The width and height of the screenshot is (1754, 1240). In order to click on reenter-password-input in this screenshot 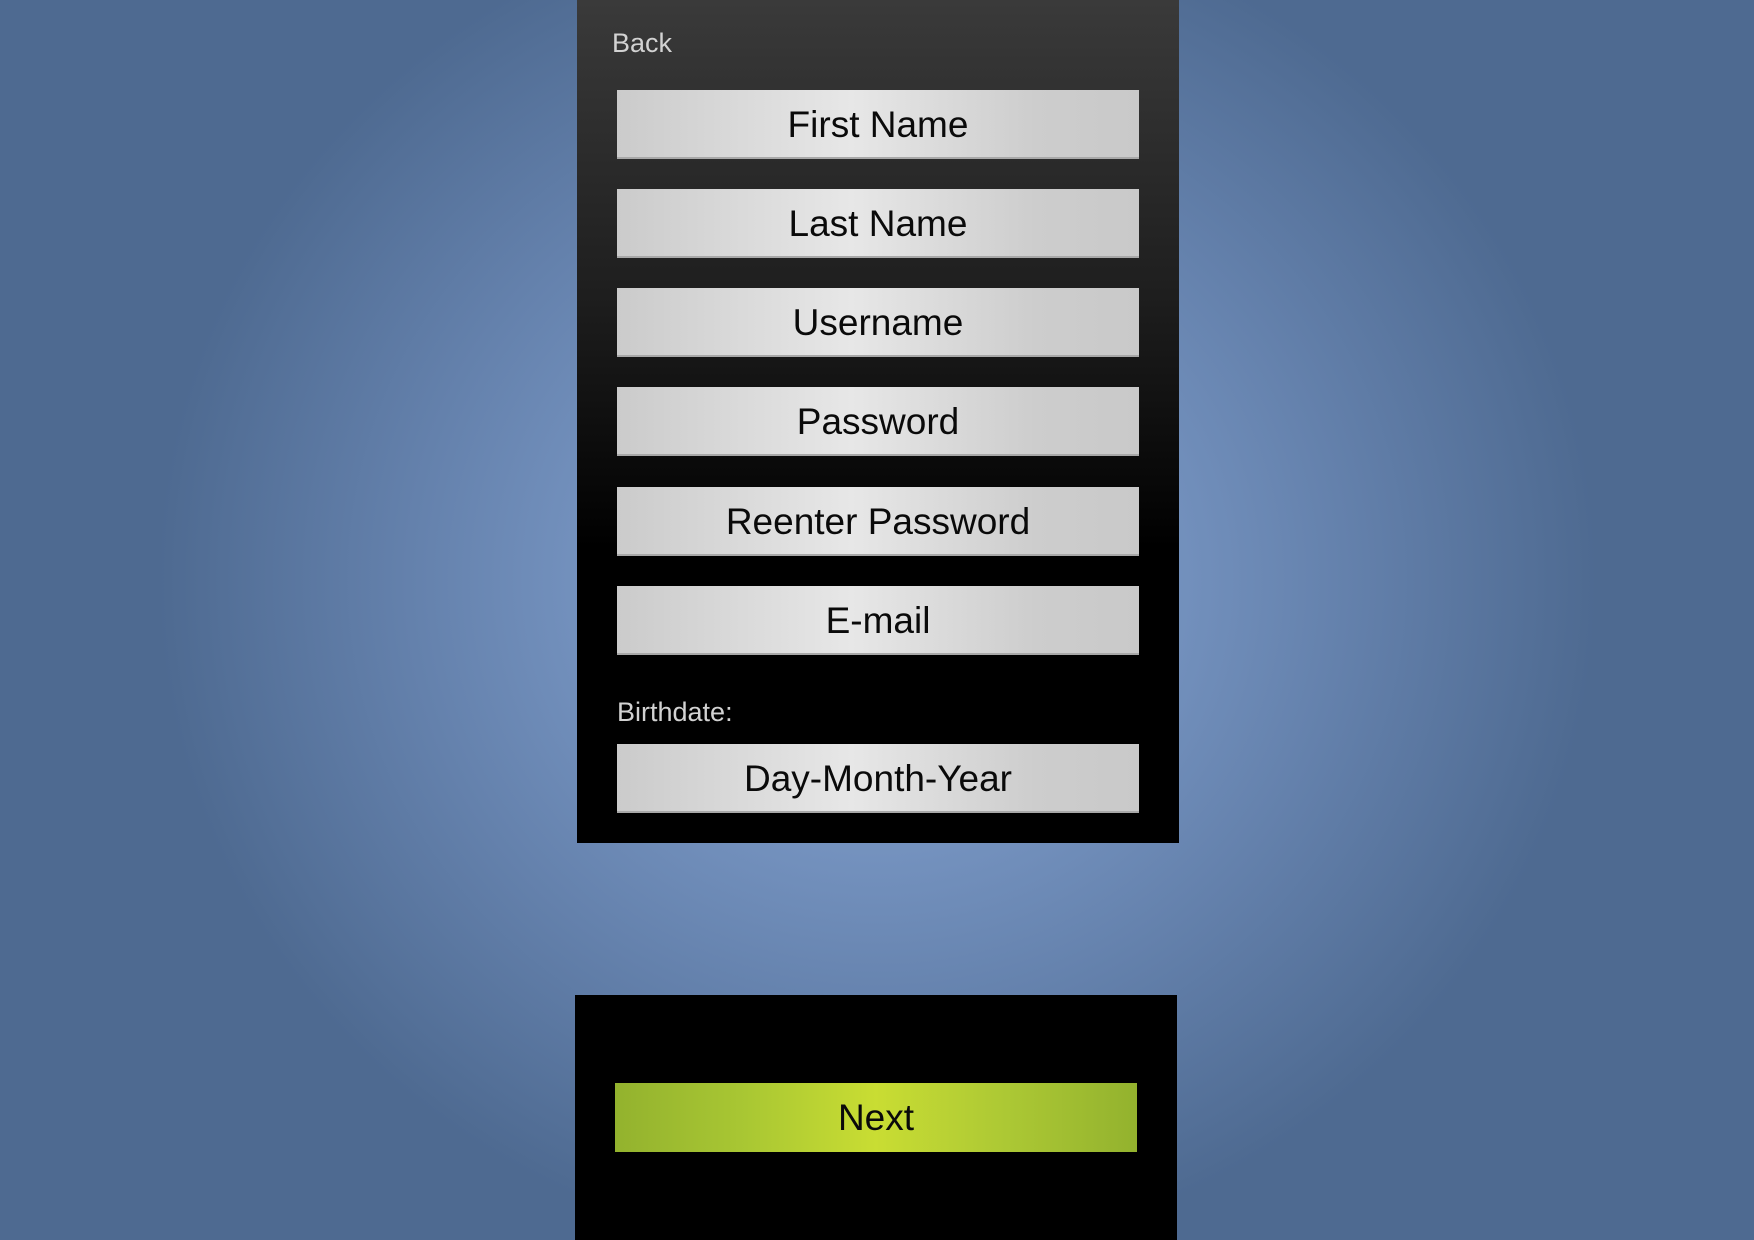, I will do `click(878, 521)`.